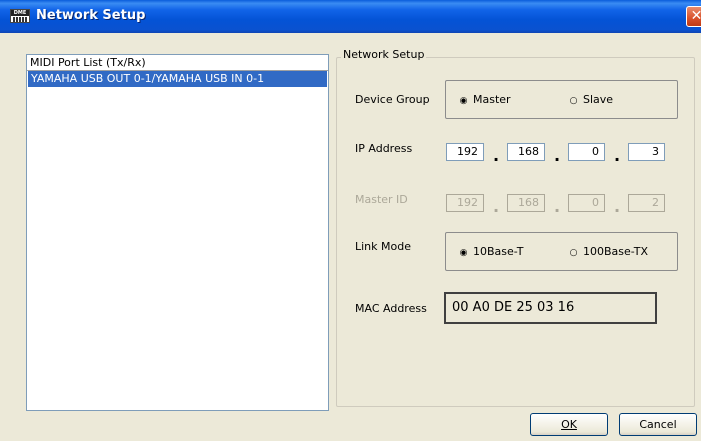 This screenshot has height=441, width=701. What do you see at coordinates (550, 308) in the screenshot?
I see `mac-address-value: 00 A0 DE 25 03 16` at bounding box center [550, 308].